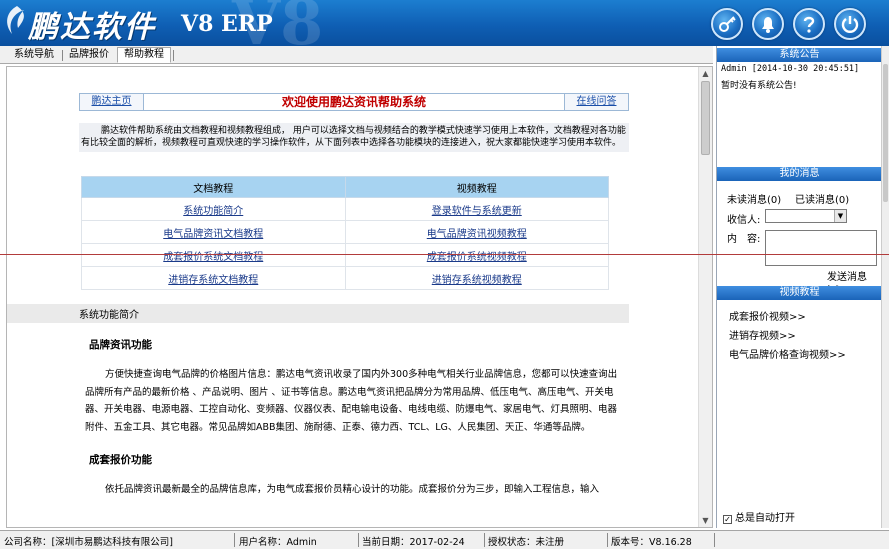  I want to click on doc-link-inventory: 进销存系统文档教程, so click(213, 280).